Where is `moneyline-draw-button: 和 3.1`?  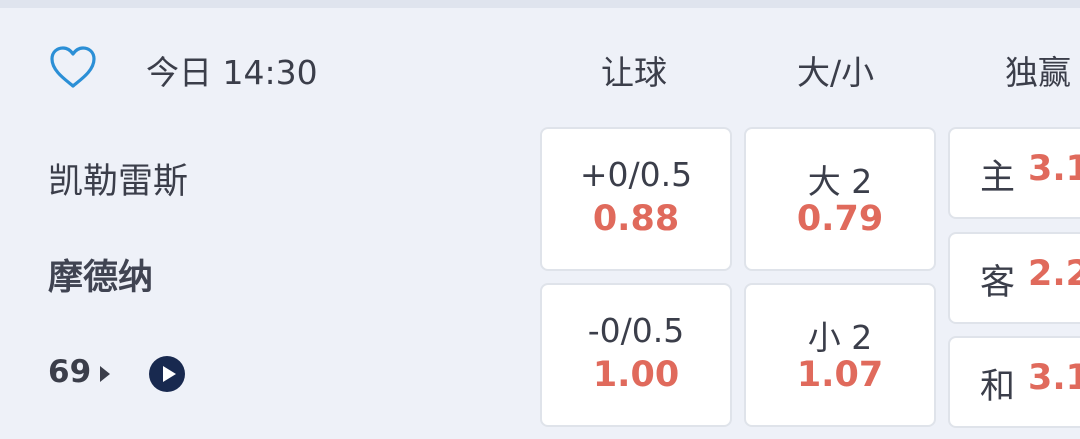 moneyline-draw-button: 和 3.1 is located at coordinates (1014, 382).